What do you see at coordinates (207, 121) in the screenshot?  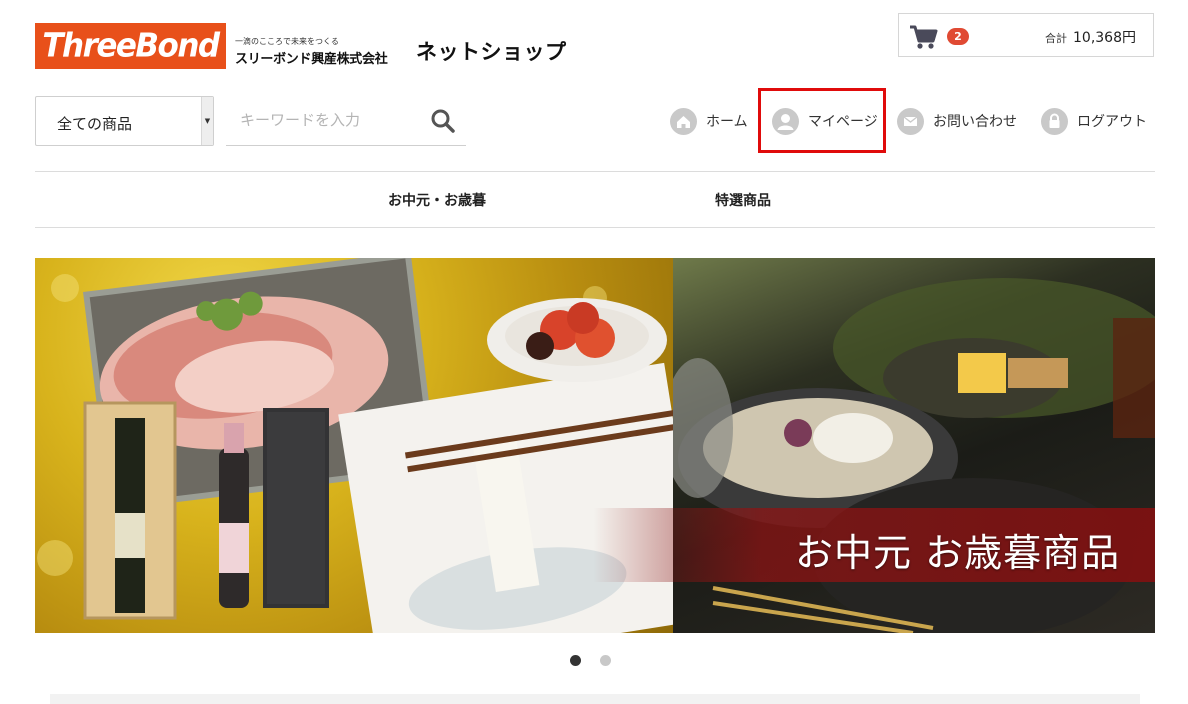 I see `chevron-down-icon: ▼` at bounding box center [207, 121].